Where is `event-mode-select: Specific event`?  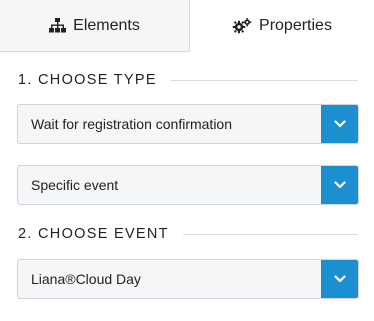
event-mode-select: Specific event is located at coordinates (188, 185).